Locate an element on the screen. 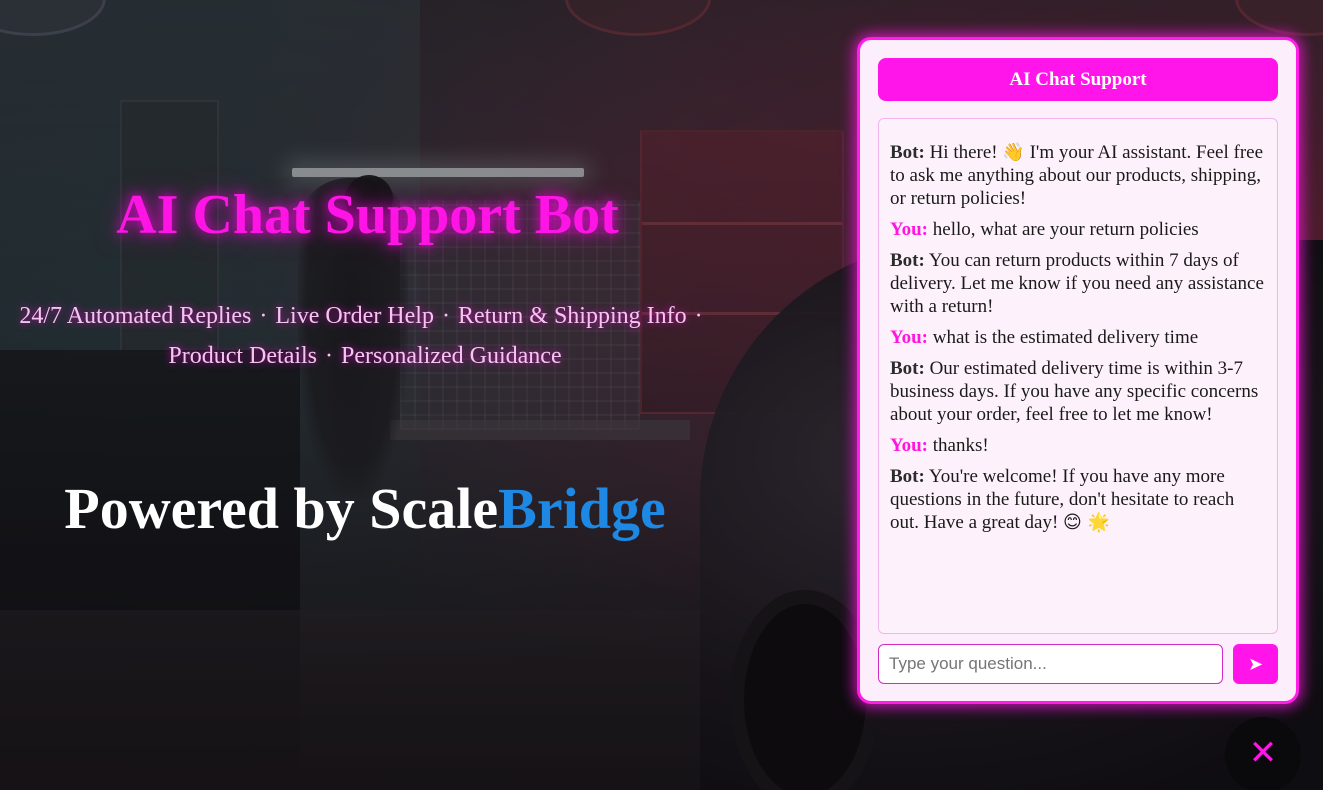 Image resolution: width=1323 pixels, height=790 pixels. question-input is located at coordinates (1050, 664).